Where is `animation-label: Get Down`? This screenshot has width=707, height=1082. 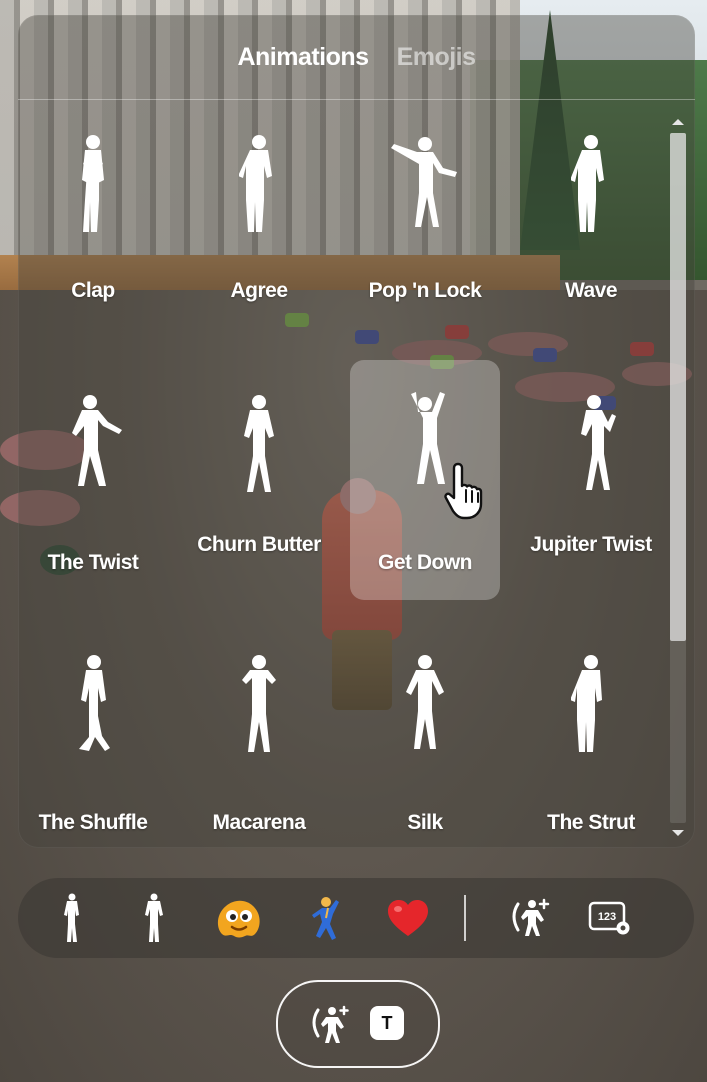 animation-label: Get Down is located at coordinates (425, 562).